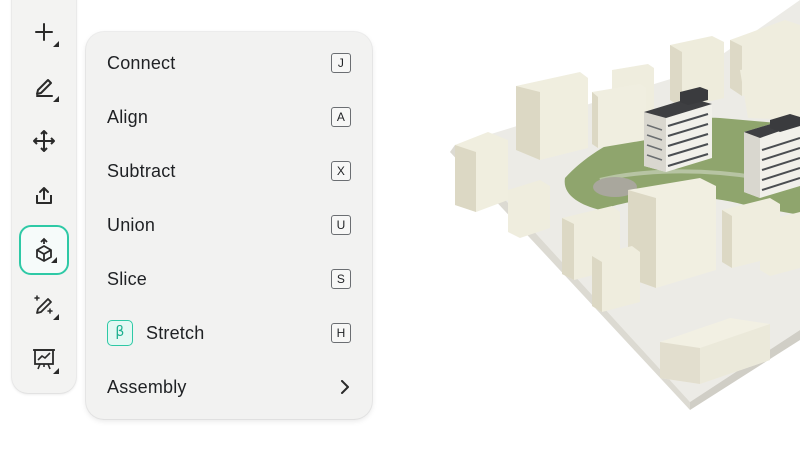 Image resolution: width=800 pixels, height=450 pixels. I want to click on presentation-tool-button, so click(44, 359).